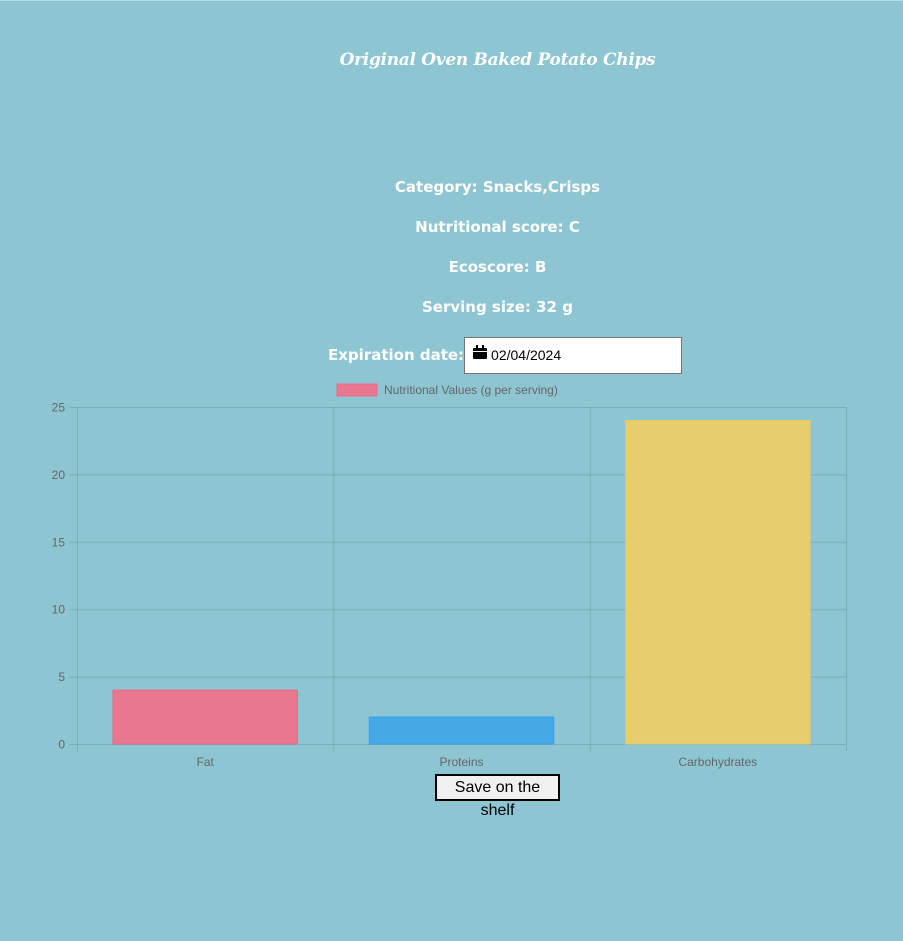 The height and width of the screenshot is (941, 903). What do you see at coordinates (61, 745) in the screenshot?
I see `y-tick-label: 0` at bounding box center [61, 745].